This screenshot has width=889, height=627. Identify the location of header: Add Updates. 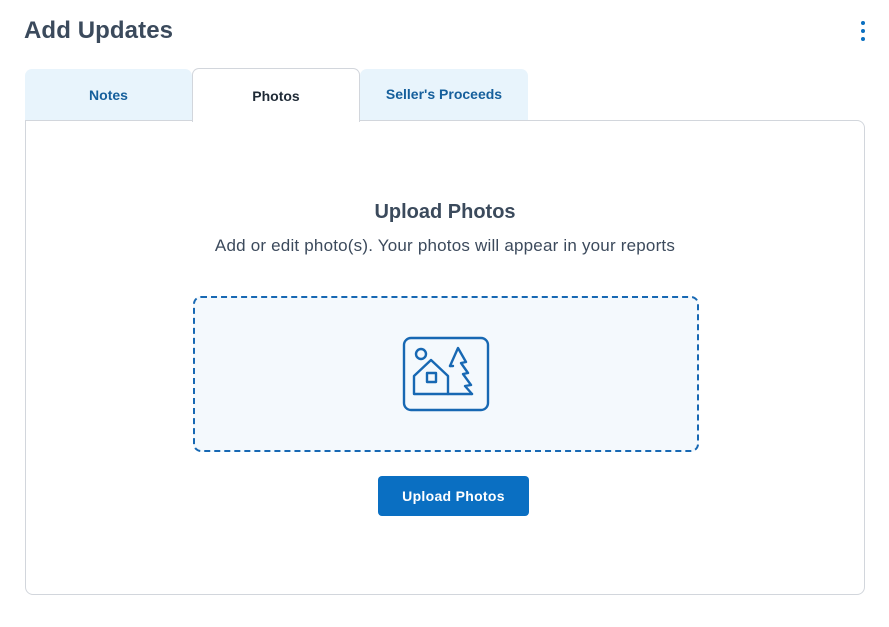
(448, 31).